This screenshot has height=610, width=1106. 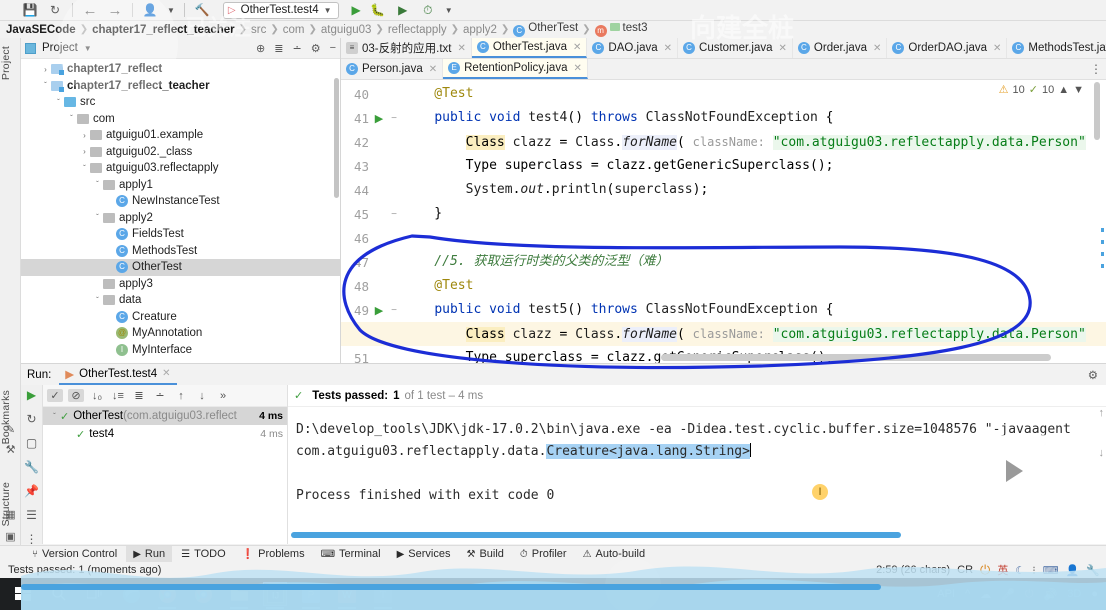 What do you see at coordinates (545, 29) in the screenshot?
I see `breadcrumb-item-class: C OtherTest` at bounding box center [545, 29].